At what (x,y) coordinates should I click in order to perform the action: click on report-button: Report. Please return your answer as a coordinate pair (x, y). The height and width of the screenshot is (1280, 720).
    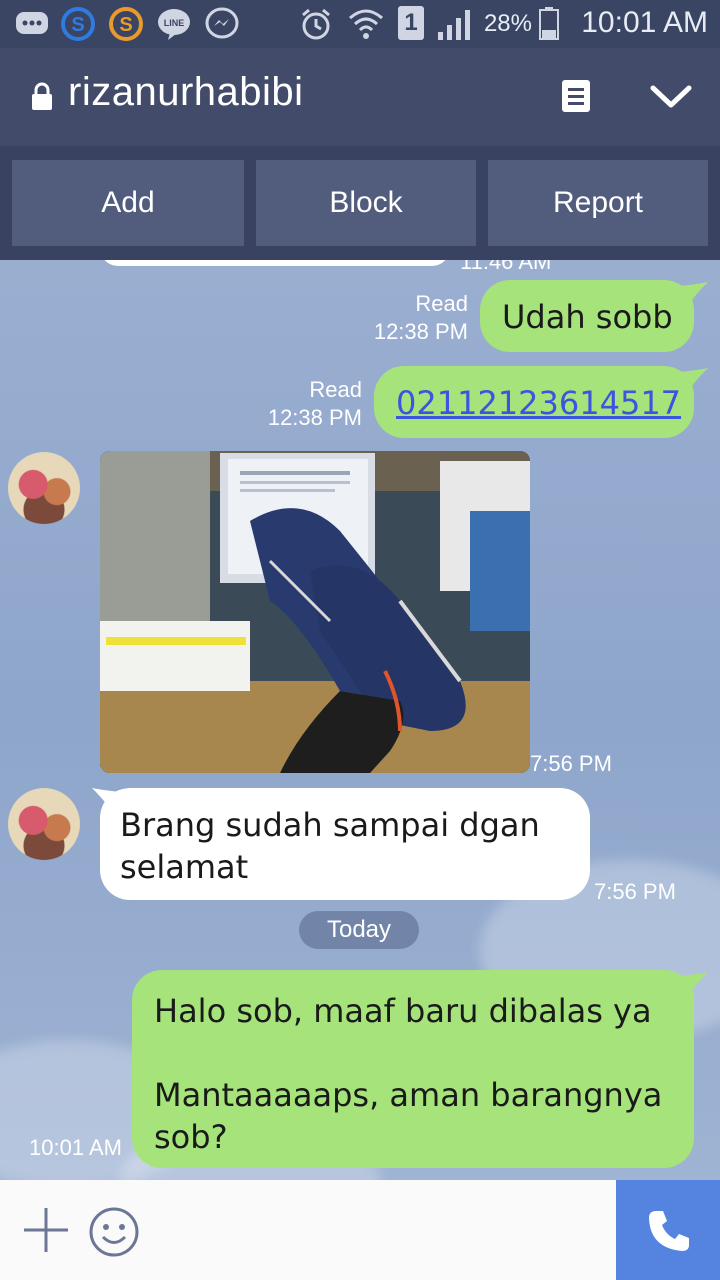
    Looking at the image, I should click on (598, 203).